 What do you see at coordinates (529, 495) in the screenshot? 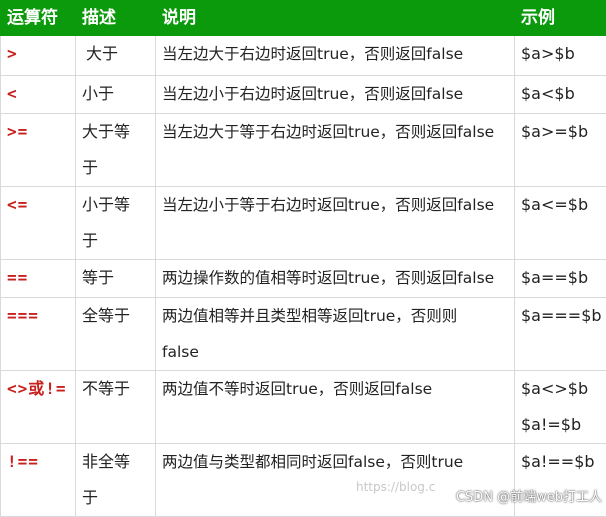
I see `csdn-watermark: CSDN @前端web打工人` at bounding box center [529, 495].